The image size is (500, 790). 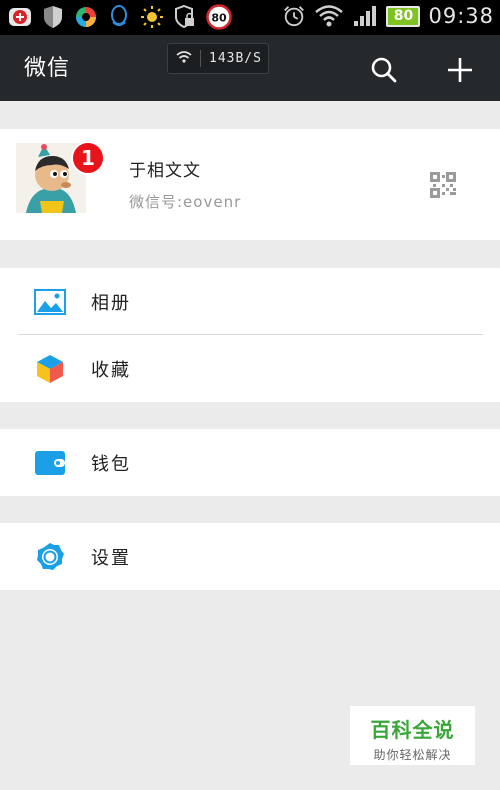 What do you see at coordinates (200, 58) in the screenshot?
I see `divider` at bounding box center [200, 58].